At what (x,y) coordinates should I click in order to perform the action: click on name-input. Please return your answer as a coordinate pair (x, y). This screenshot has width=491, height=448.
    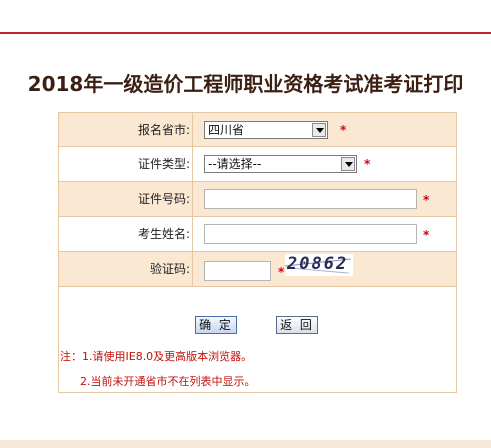
    Looking at the image, I should click on (310, 234).